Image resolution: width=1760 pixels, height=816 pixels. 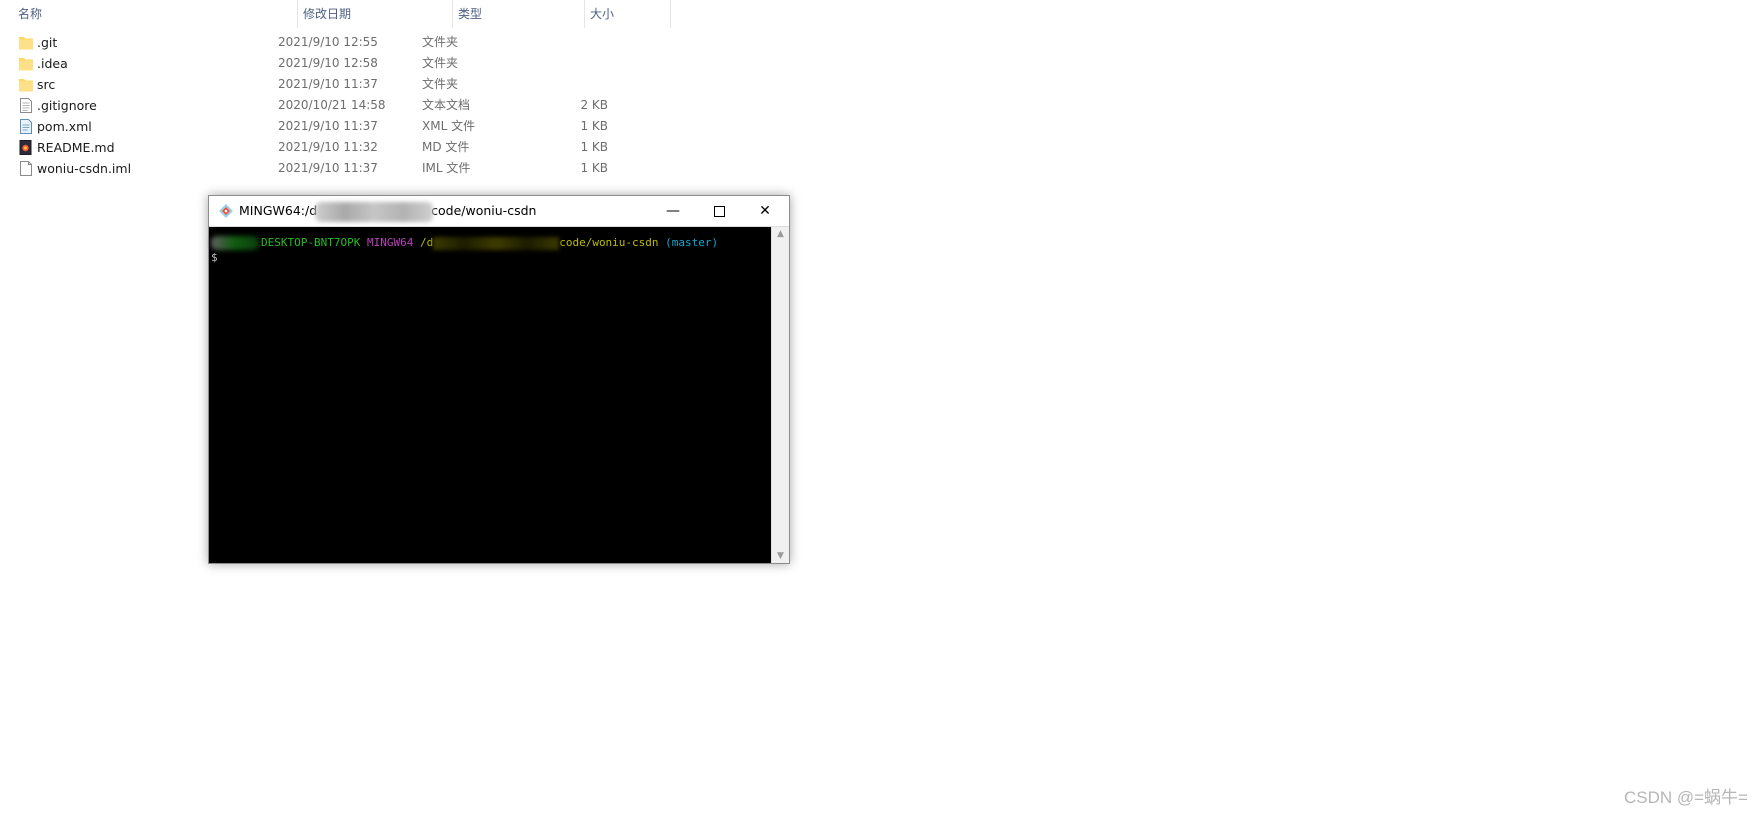 What do you see at coordinates (154, 14) in the screenshot?
I see `column-name-header: 名称` at bounding box center [154, 14].